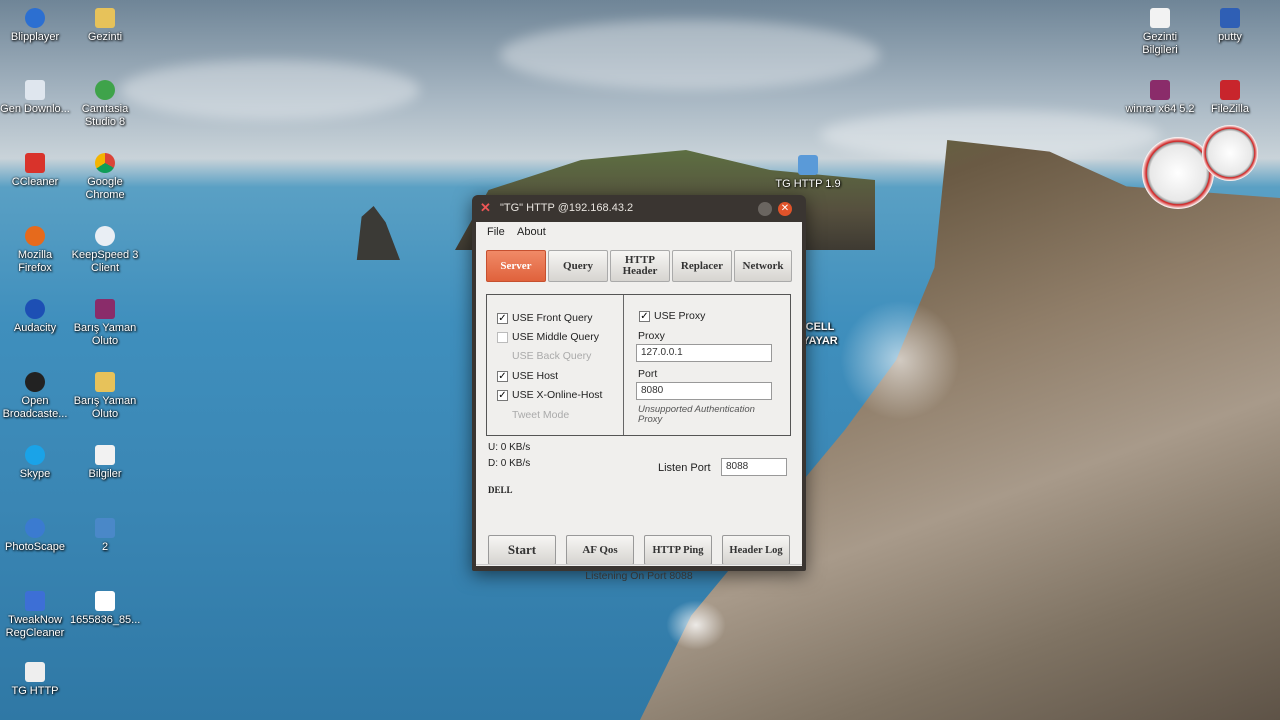 Image resolution: width=1280 pixels, height=720 pixels. What do you see at coordinates (578, 266) in the screenshot?
I see `tab-query: Query` at bounding box center [578, 266].